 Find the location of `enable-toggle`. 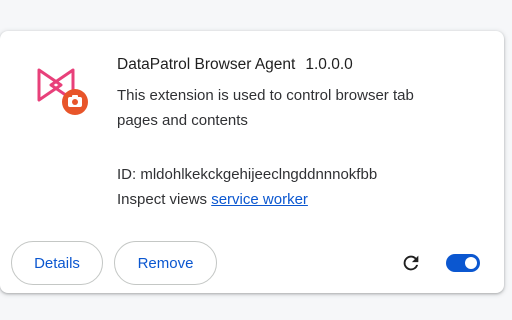

enable-toggle is located at coordinates (463, 263).